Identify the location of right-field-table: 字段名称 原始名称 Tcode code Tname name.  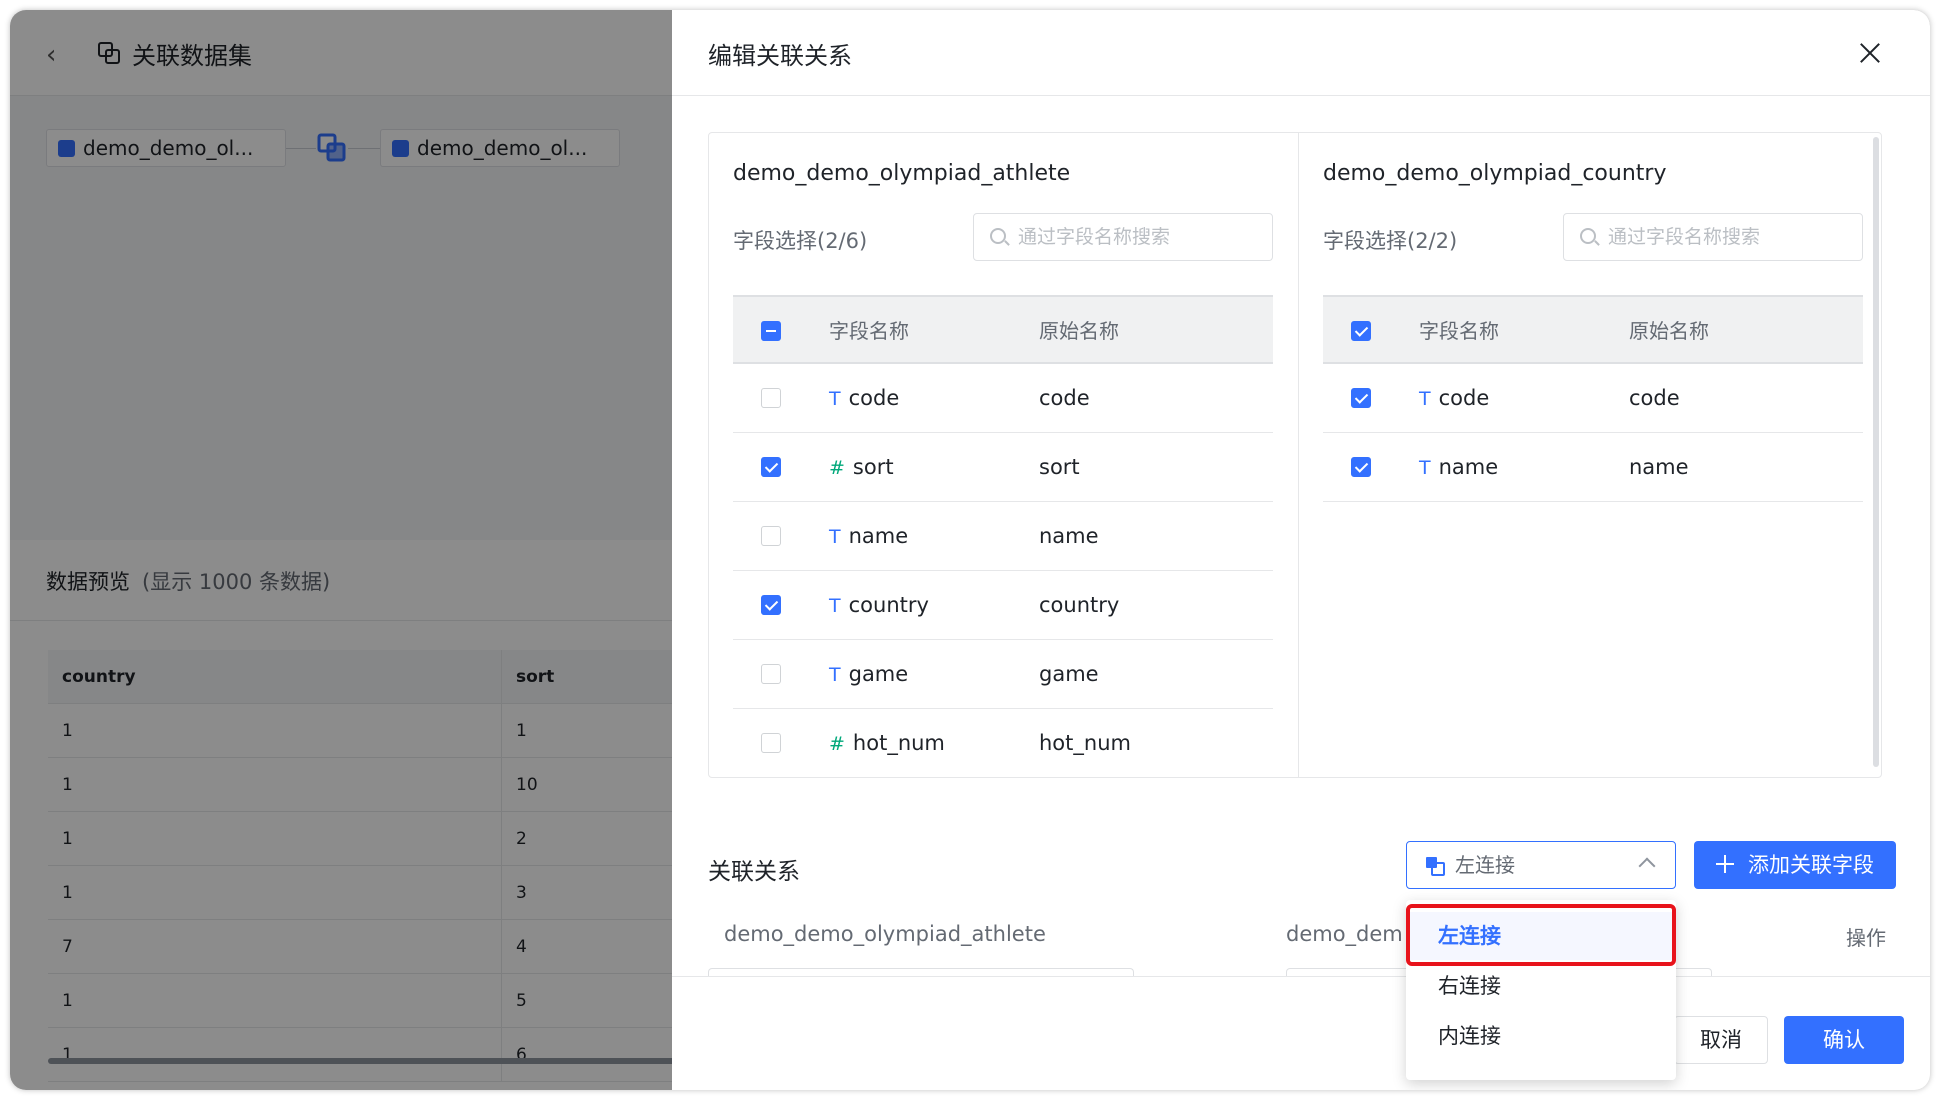
(1593, 398).